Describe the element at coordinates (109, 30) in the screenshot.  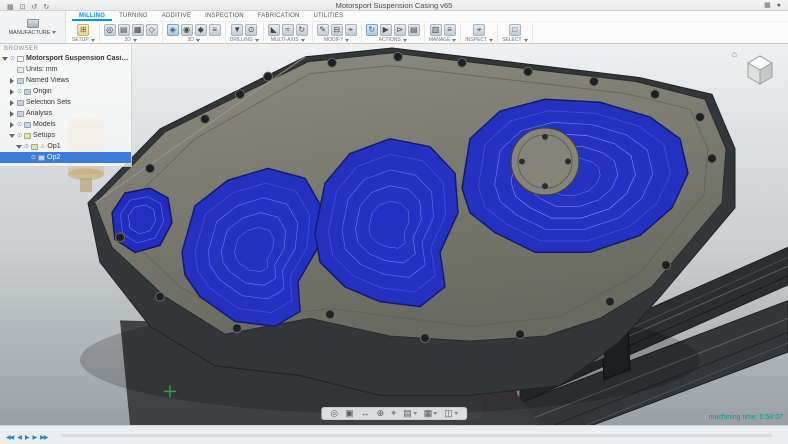
I see `2d-adaptive-icon: ◎` at that location.